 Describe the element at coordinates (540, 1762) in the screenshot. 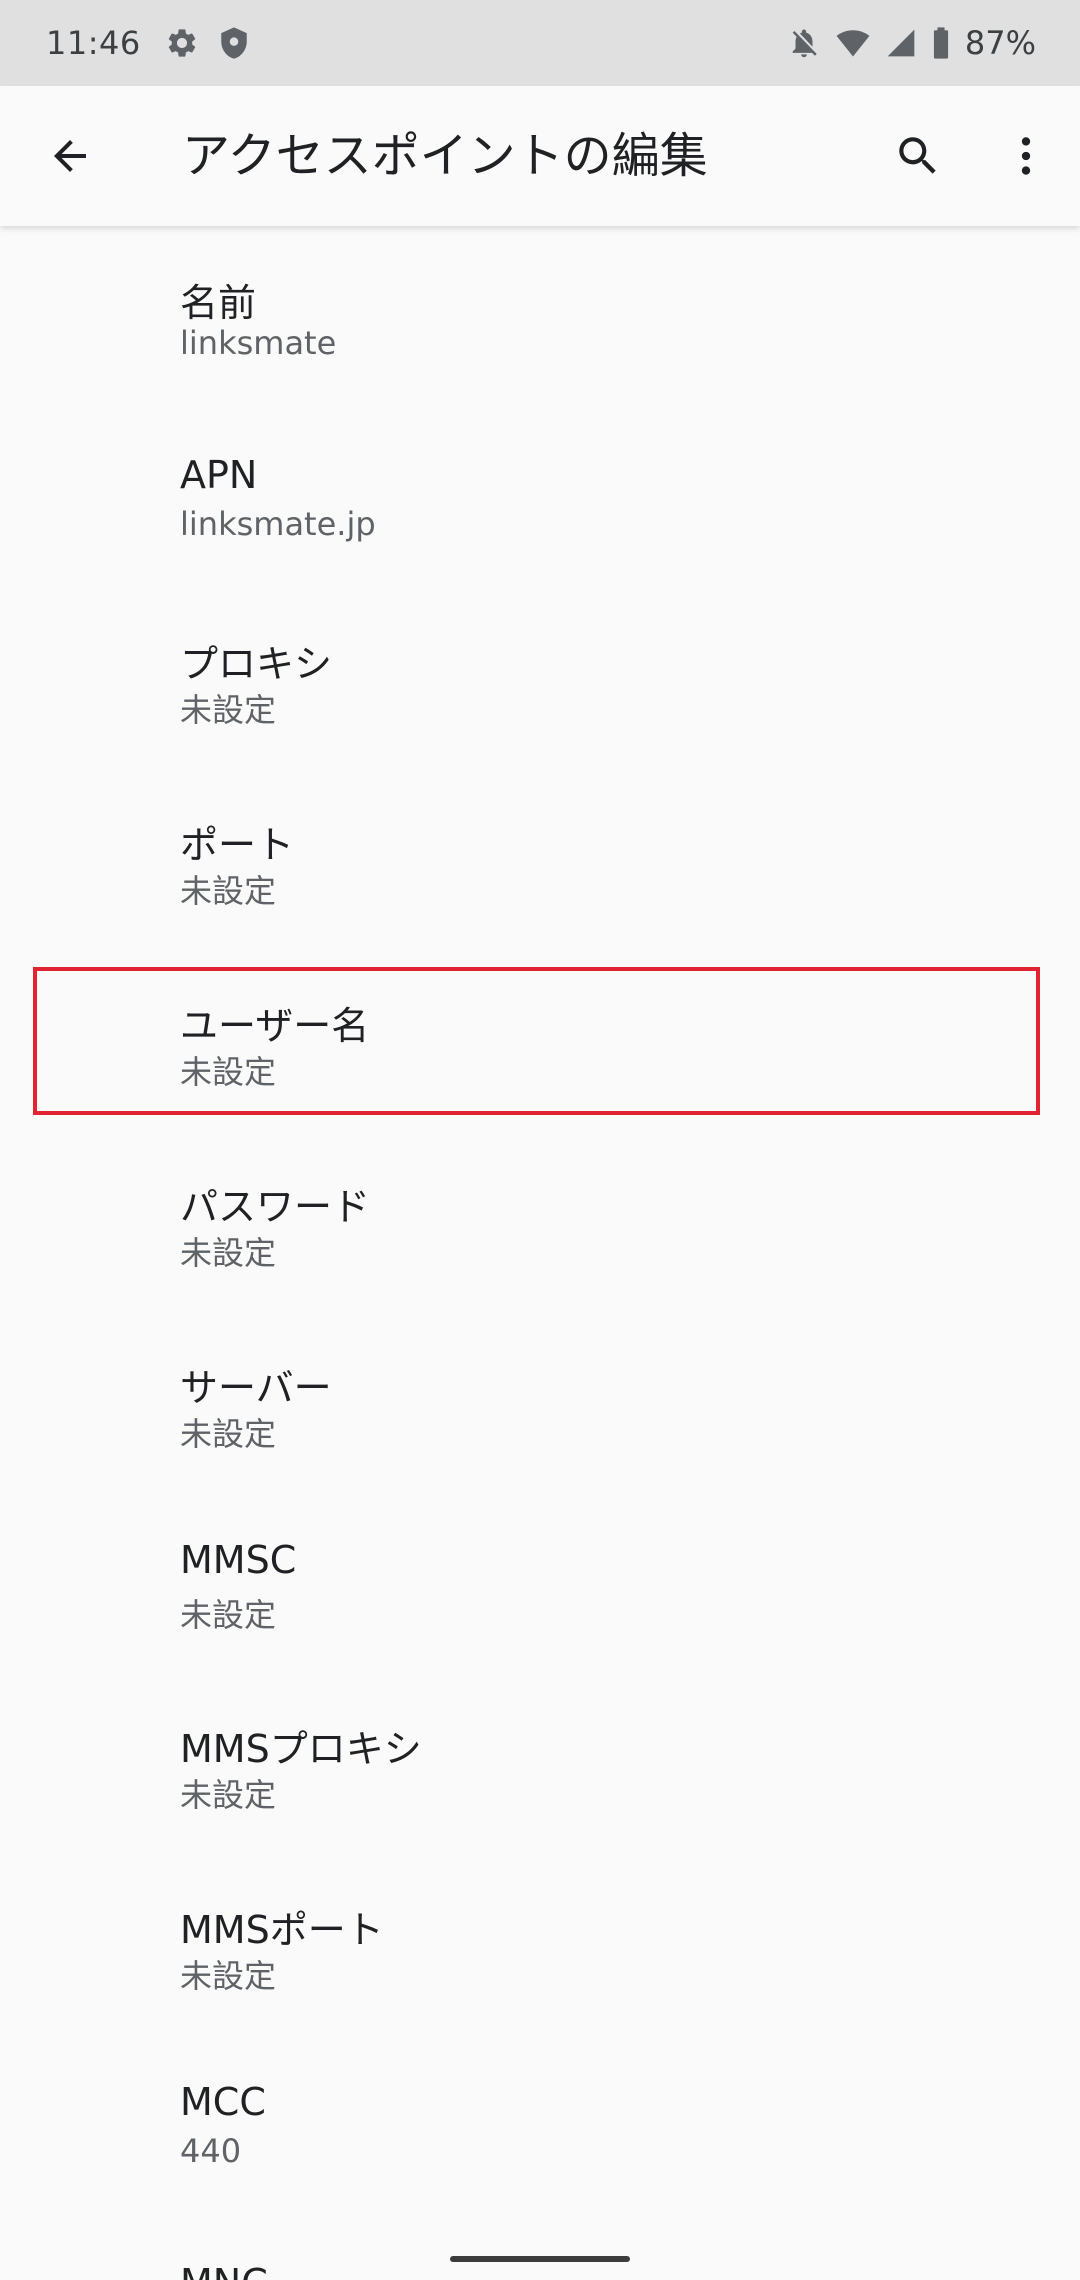

I see `pref-mms-proxy: MMSプロキシ 未設定` at that location.